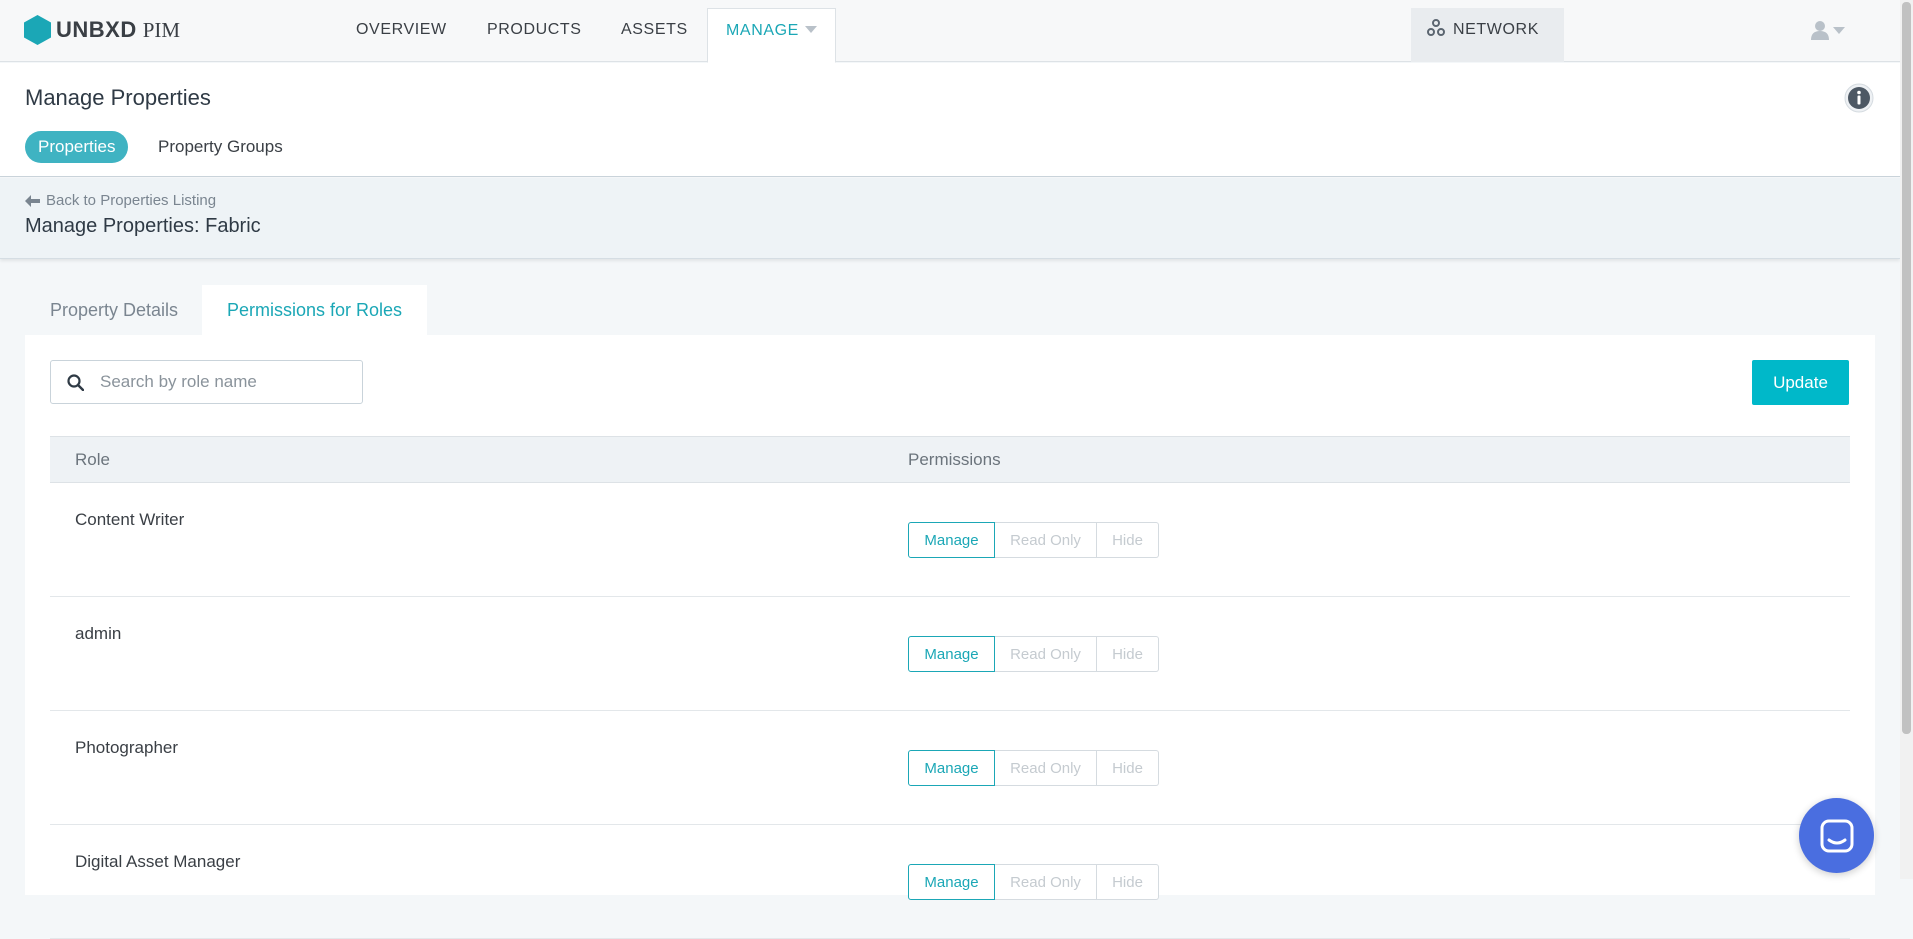 The image size is (1913, 939). Describe the element at coordinates (1436, 27) in the screenshot. I see `network-icon` at that location.